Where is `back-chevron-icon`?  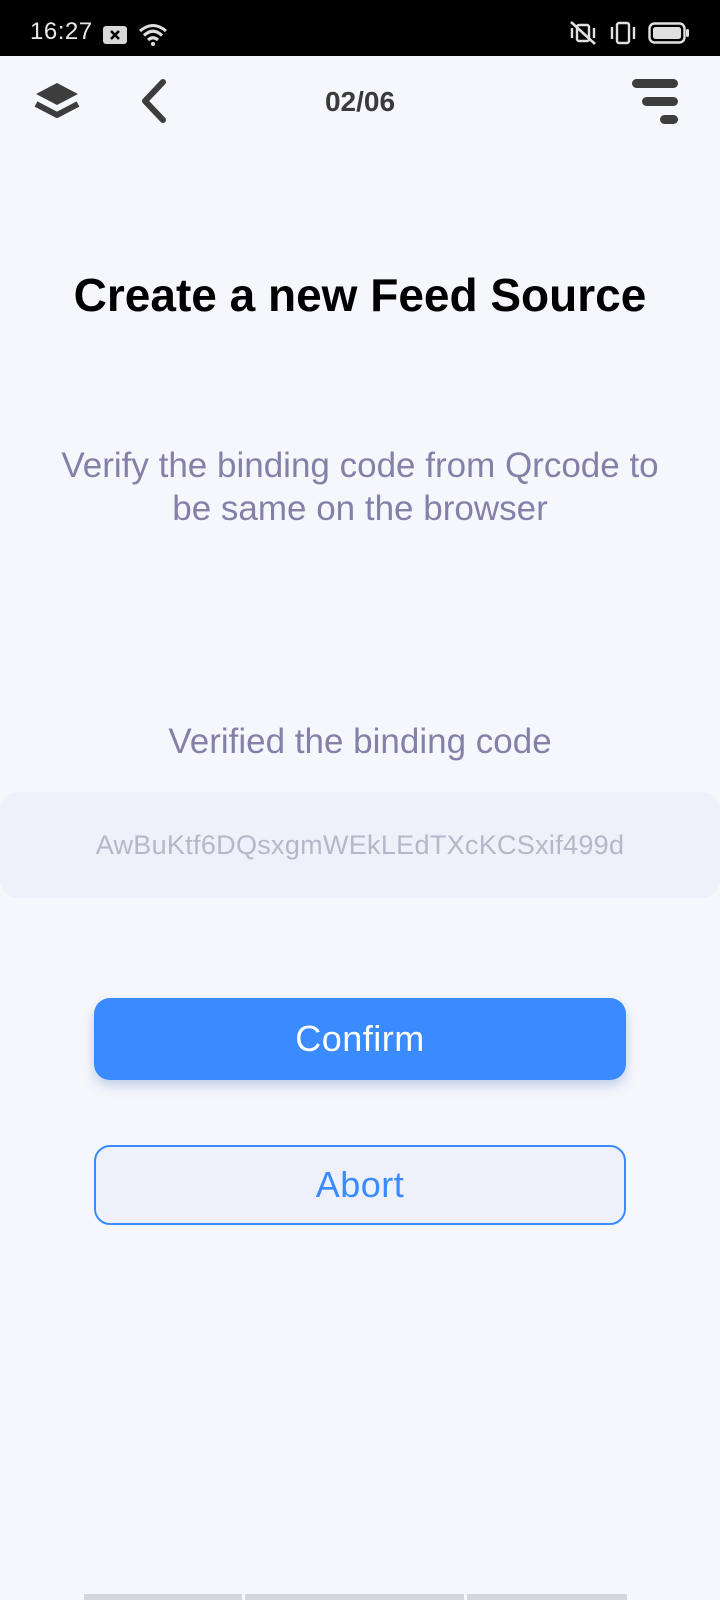
back-chevron-icon is located at coordinates (154, 103).